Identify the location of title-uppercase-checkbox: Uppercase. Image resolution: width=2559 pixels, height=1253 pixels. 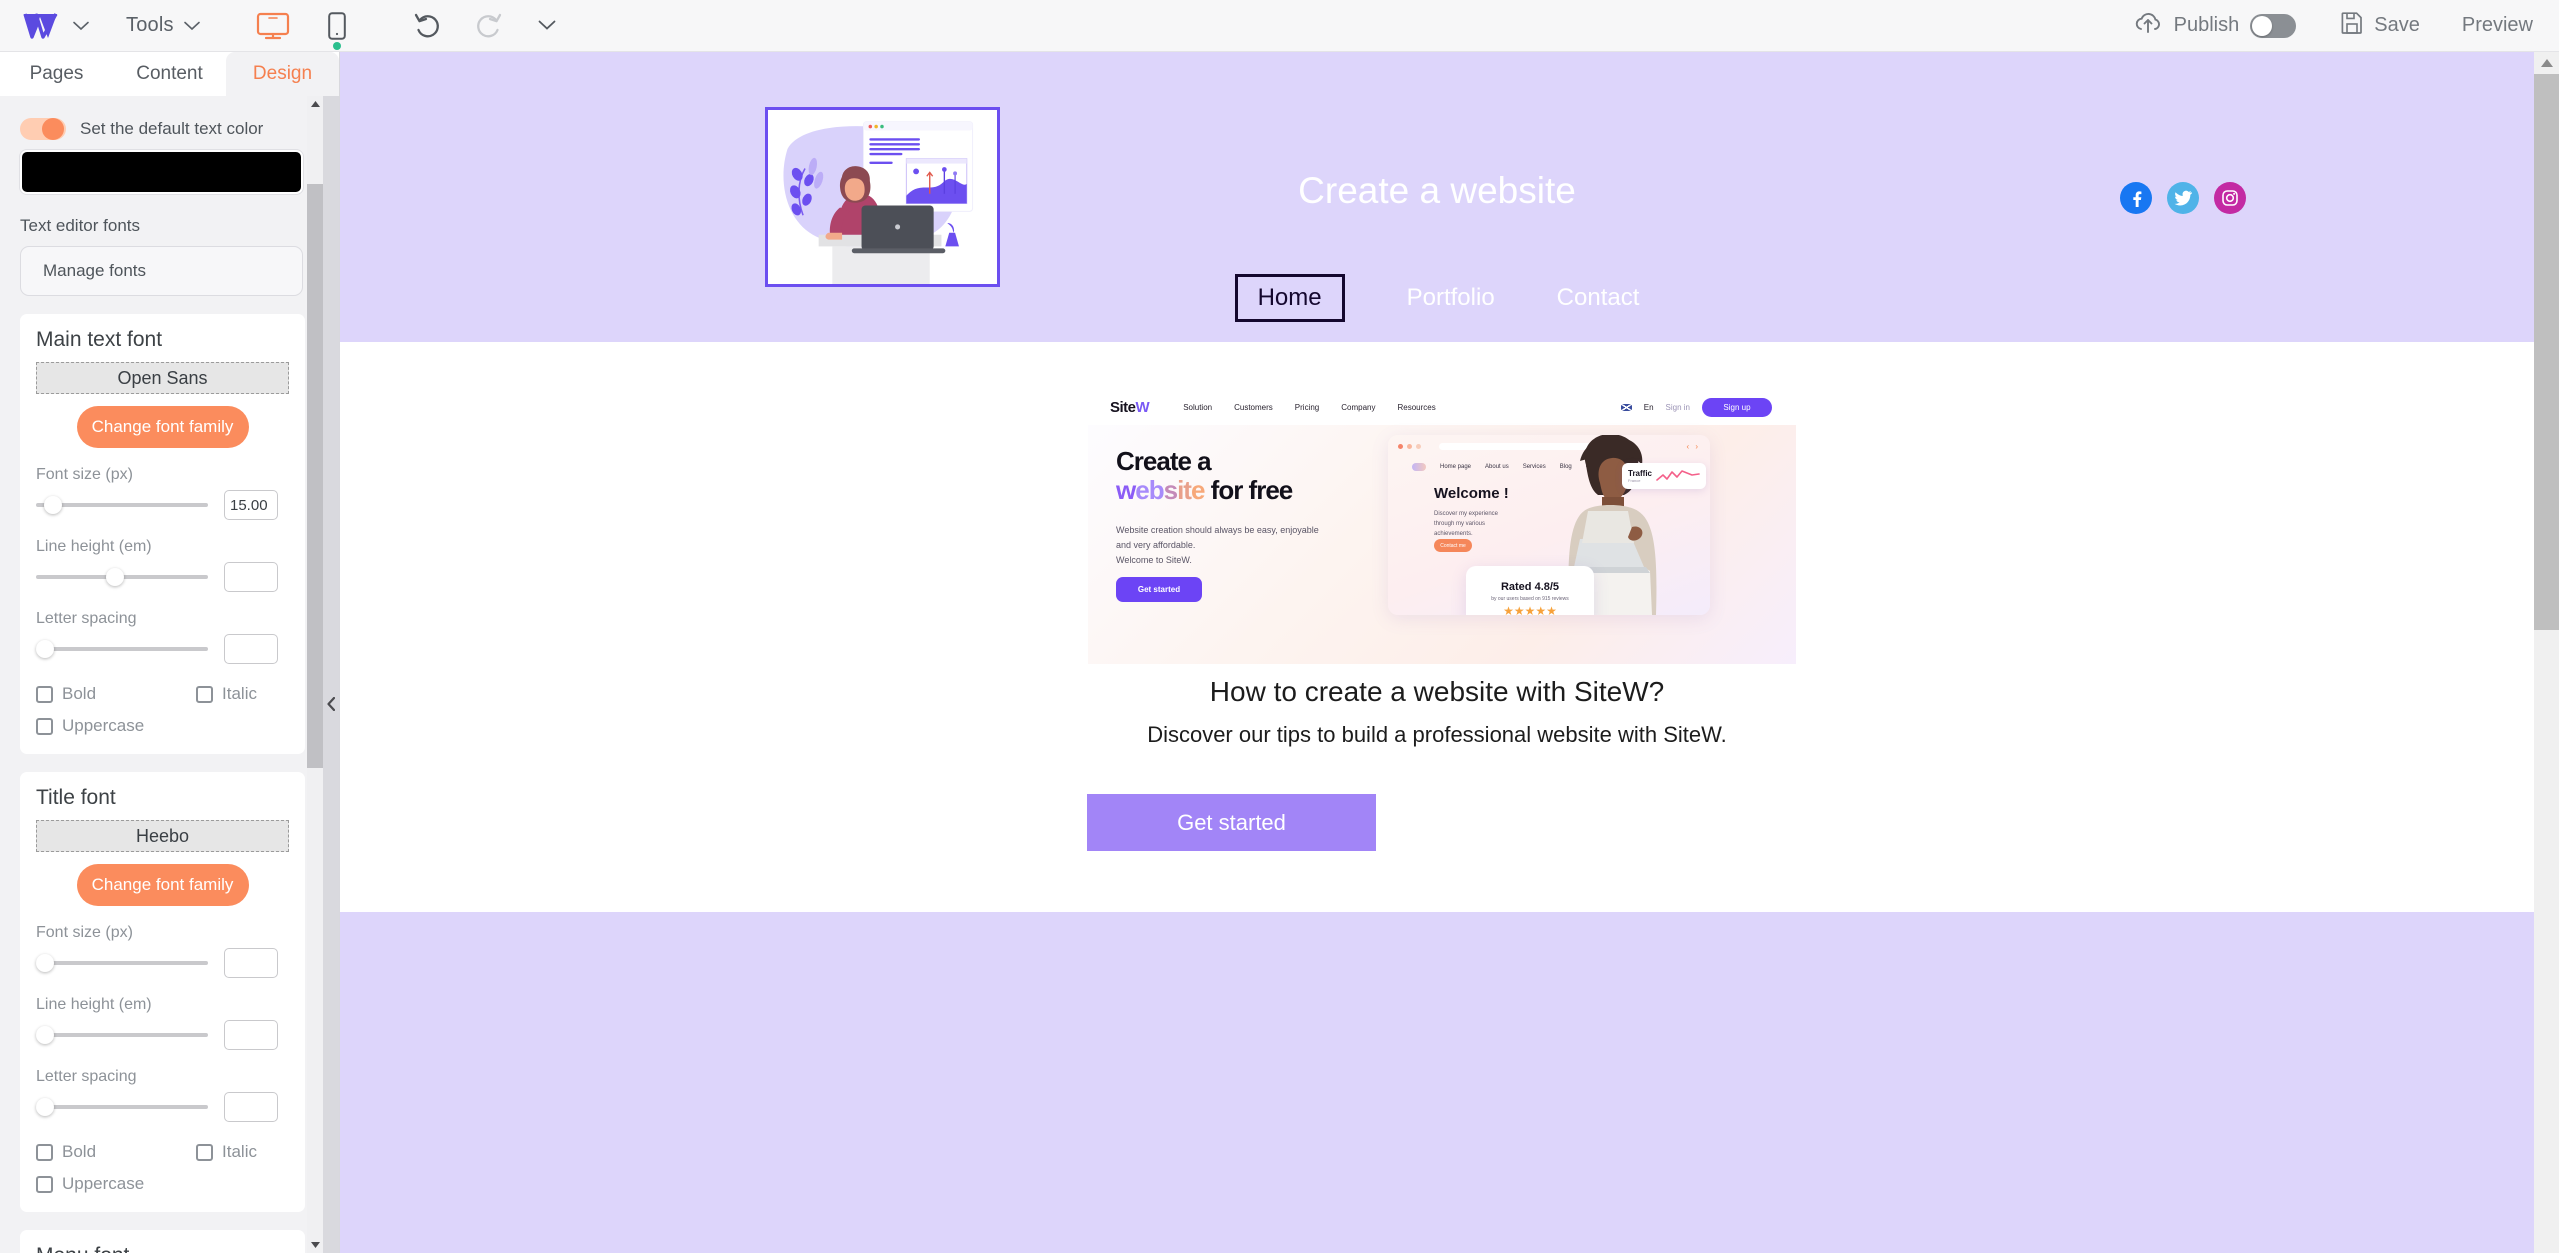
(90, 1184).